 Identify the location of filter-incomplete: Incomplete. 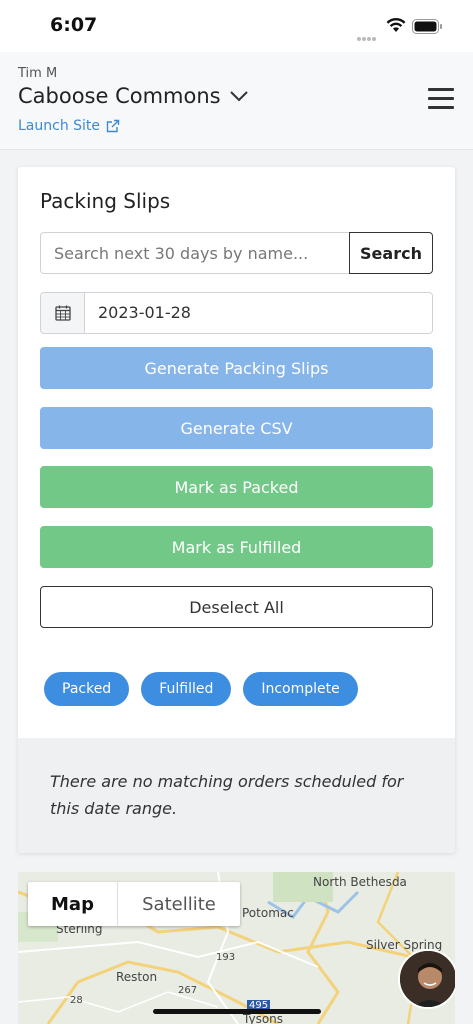
(300, 689).